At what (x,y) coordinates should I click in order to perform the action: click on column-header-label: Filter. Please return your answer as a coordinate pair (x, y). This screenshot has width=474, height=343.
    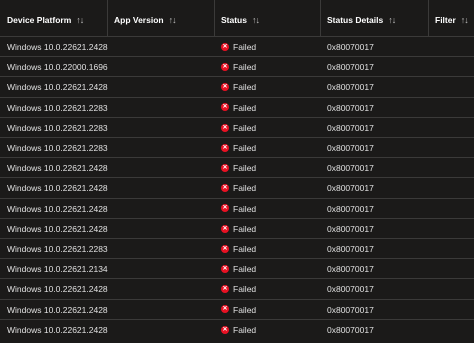
    Looking at the image, I should click on (445, 20).